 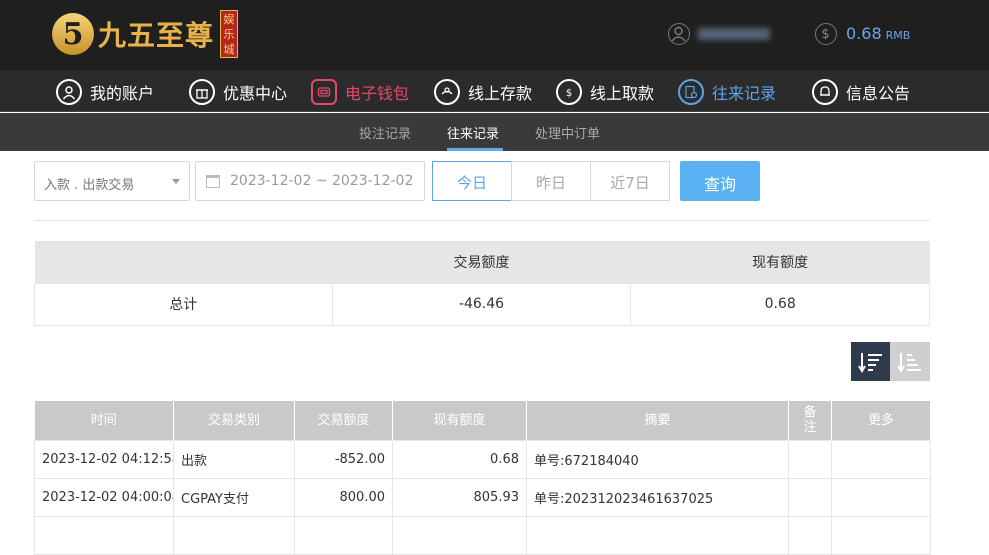 I want to click on transaction-type-value: 入款 . 出款交易, so click(x=89, y=185).